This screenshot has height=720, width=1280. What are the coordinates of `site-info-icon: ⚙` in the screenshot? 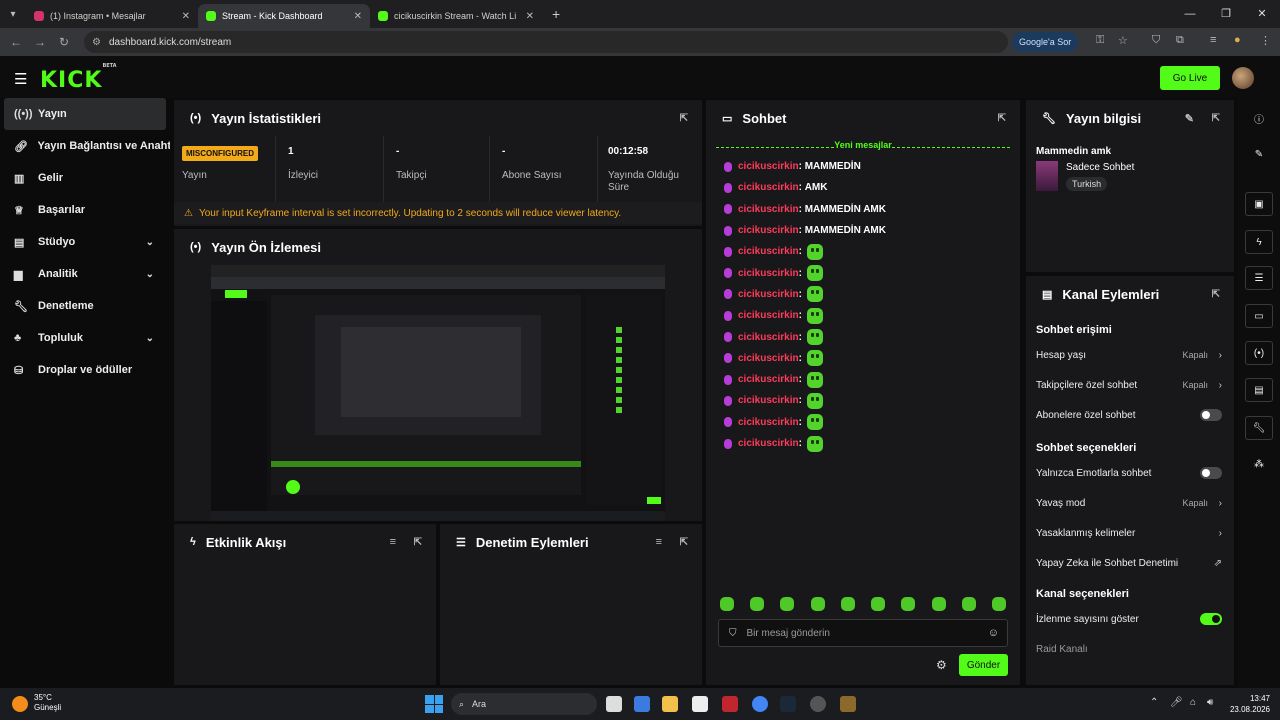 It's located at (96, 42).